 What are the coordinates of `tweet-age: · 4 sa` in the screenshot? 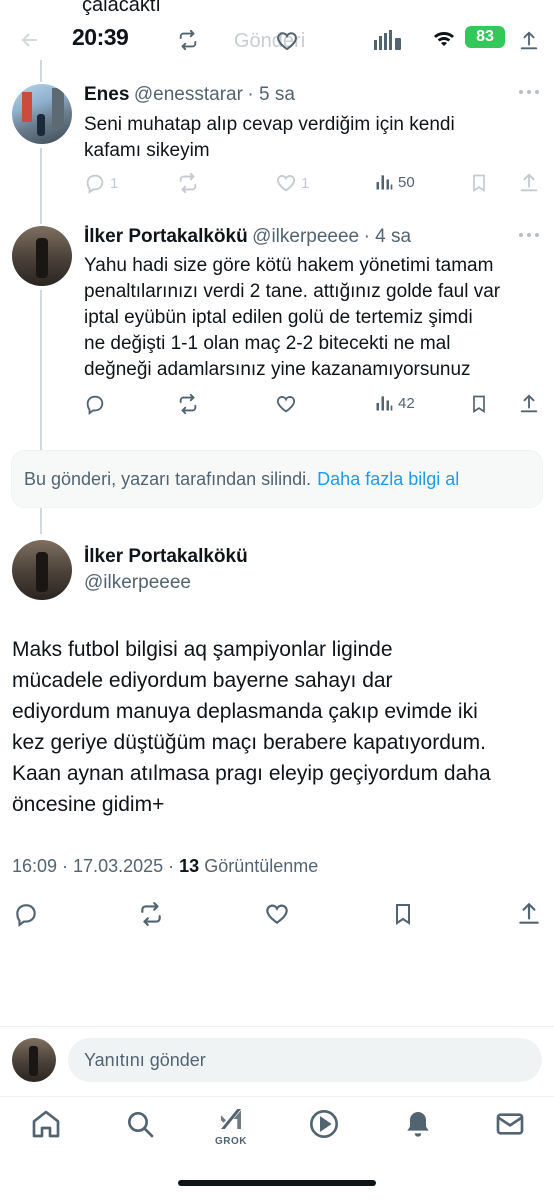 It's located at (387, 236).